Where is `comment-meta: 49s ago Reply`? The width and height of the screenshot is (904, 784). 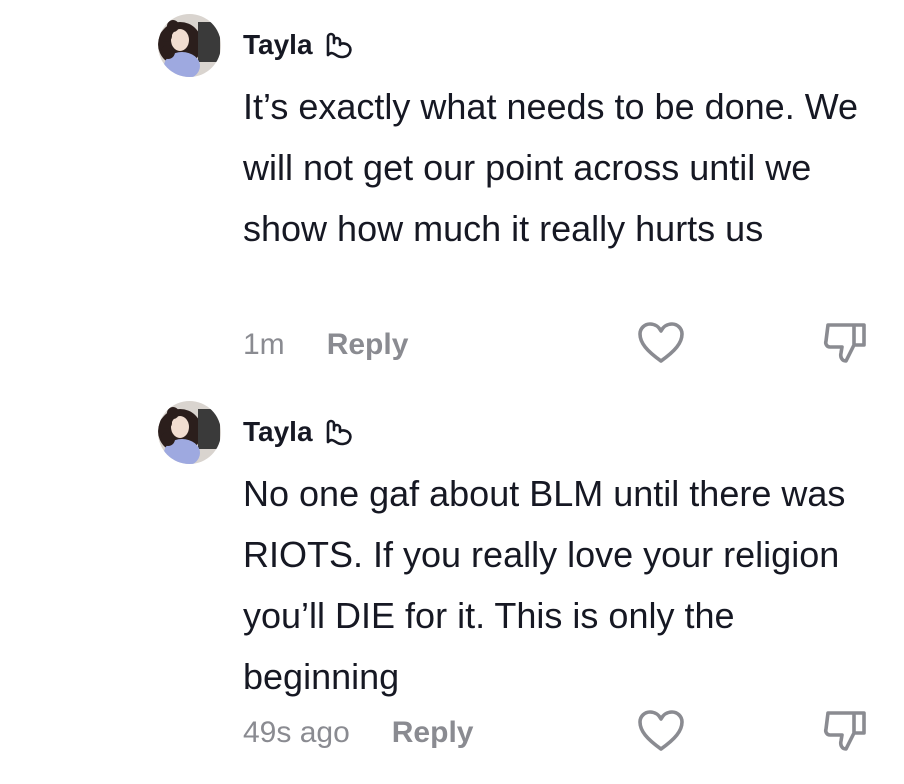
comment-meta: 49s ago Reply is located at coordinates (358, 733).